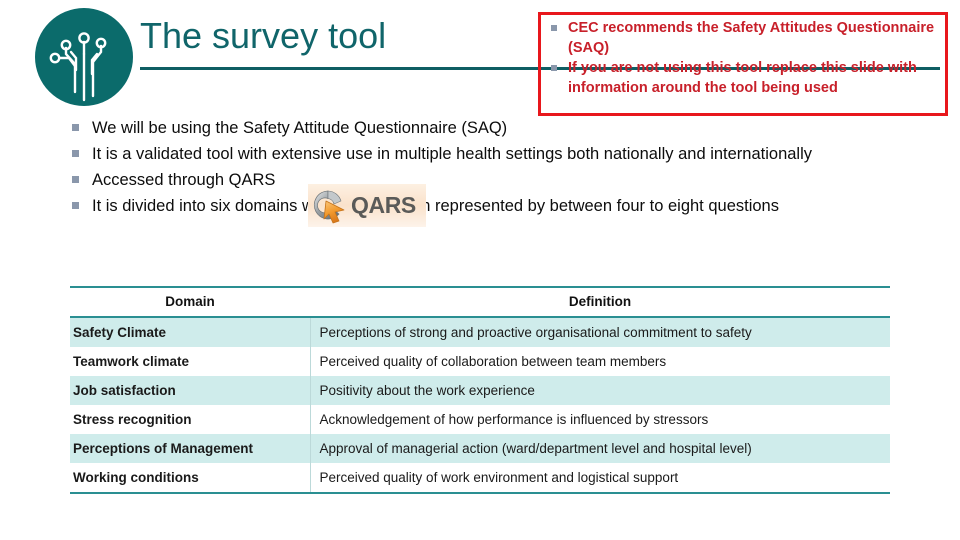  I want to click on cell-domain: Perceptions of Management, so click(190, 448).